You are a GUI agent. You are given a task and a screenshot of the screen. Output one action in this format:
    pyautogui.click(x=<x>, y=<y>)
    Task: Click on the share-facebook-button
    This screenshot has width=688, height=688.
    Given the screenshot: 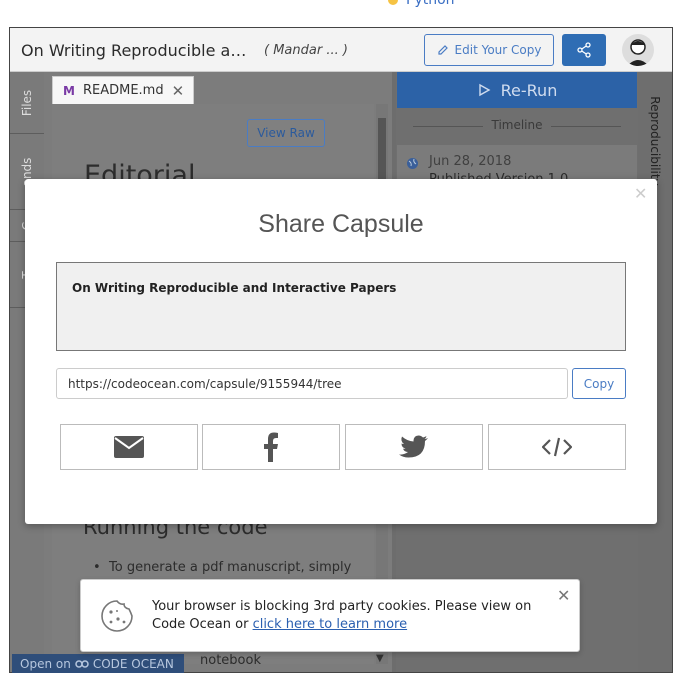 What is the action you would take?
    pyautogui.click(x=271, y=447)
    